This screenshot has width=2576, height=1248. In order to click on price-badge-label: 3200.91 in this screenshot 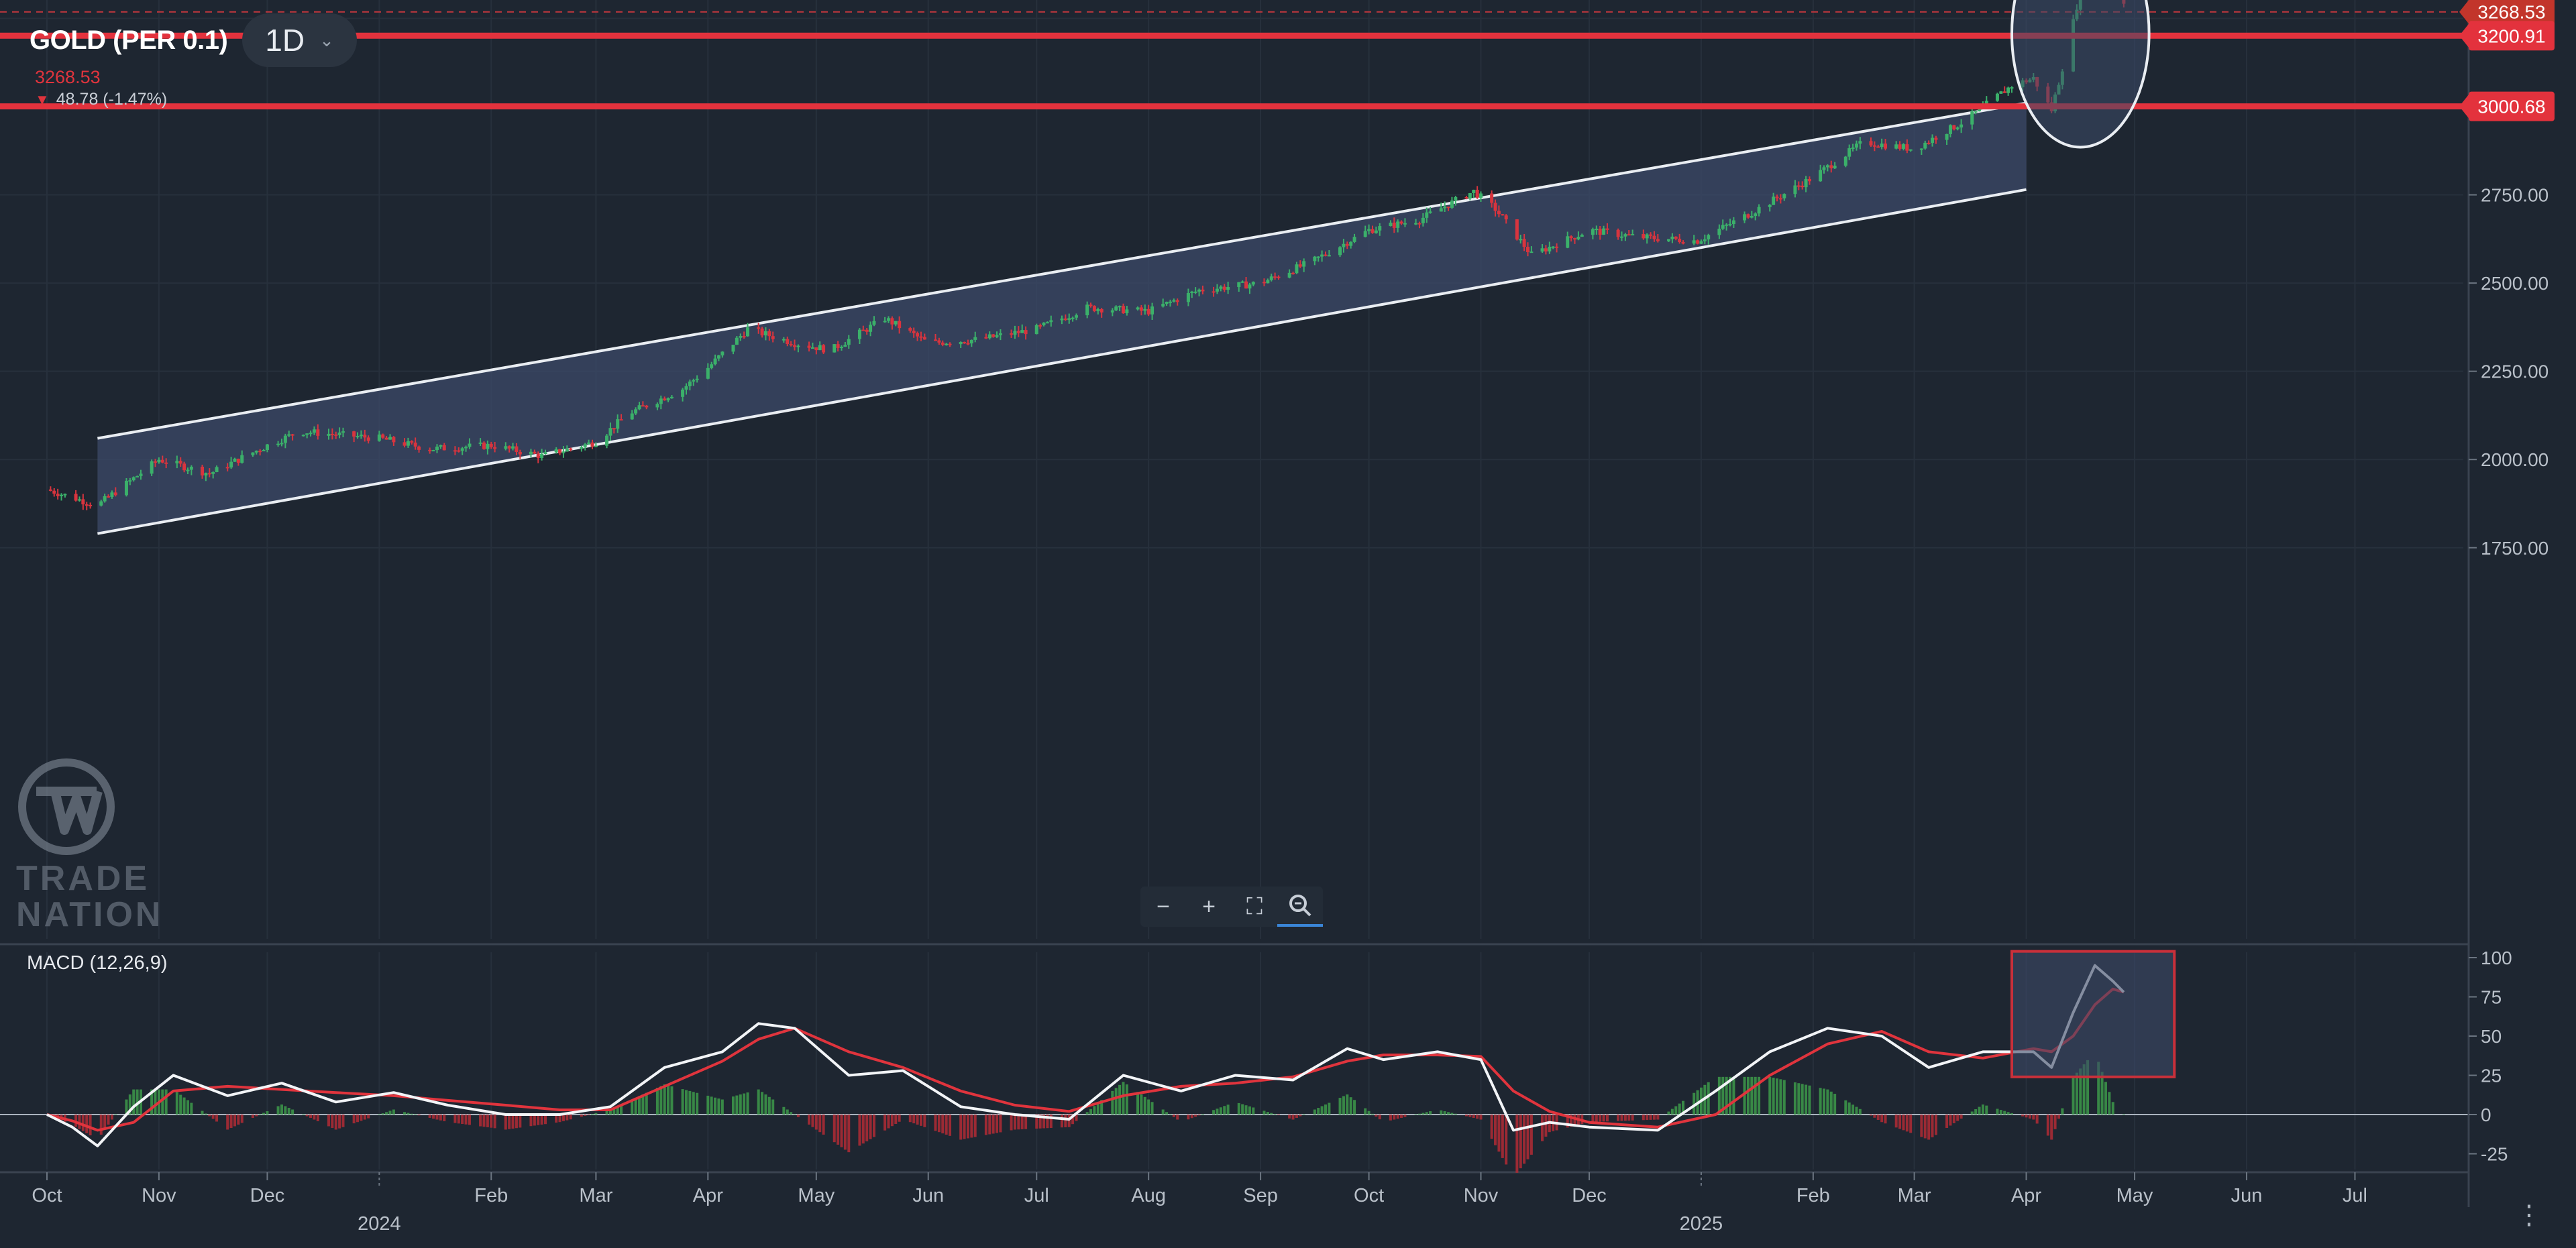, I will do `click(2511, 35)`.